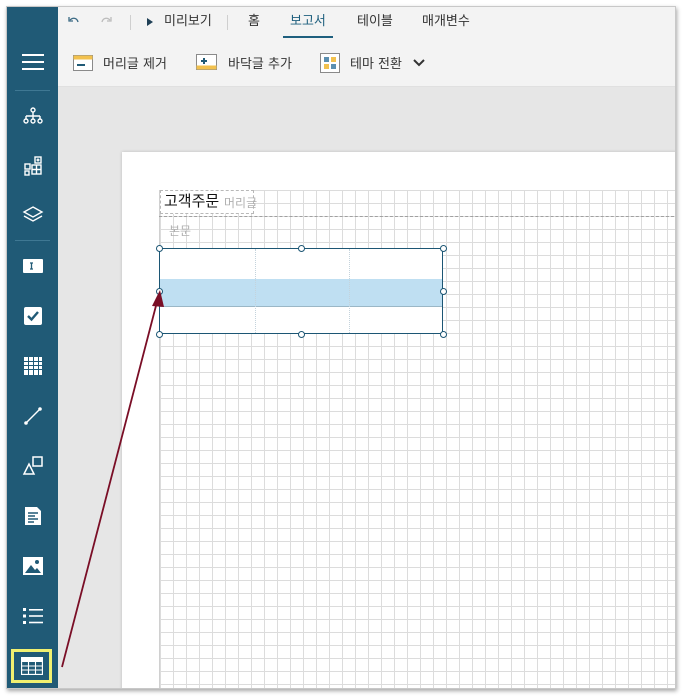  Describe the element at coordinates (188, 22) in the screenshot. I see `preview-button: 미리보기` at that location.